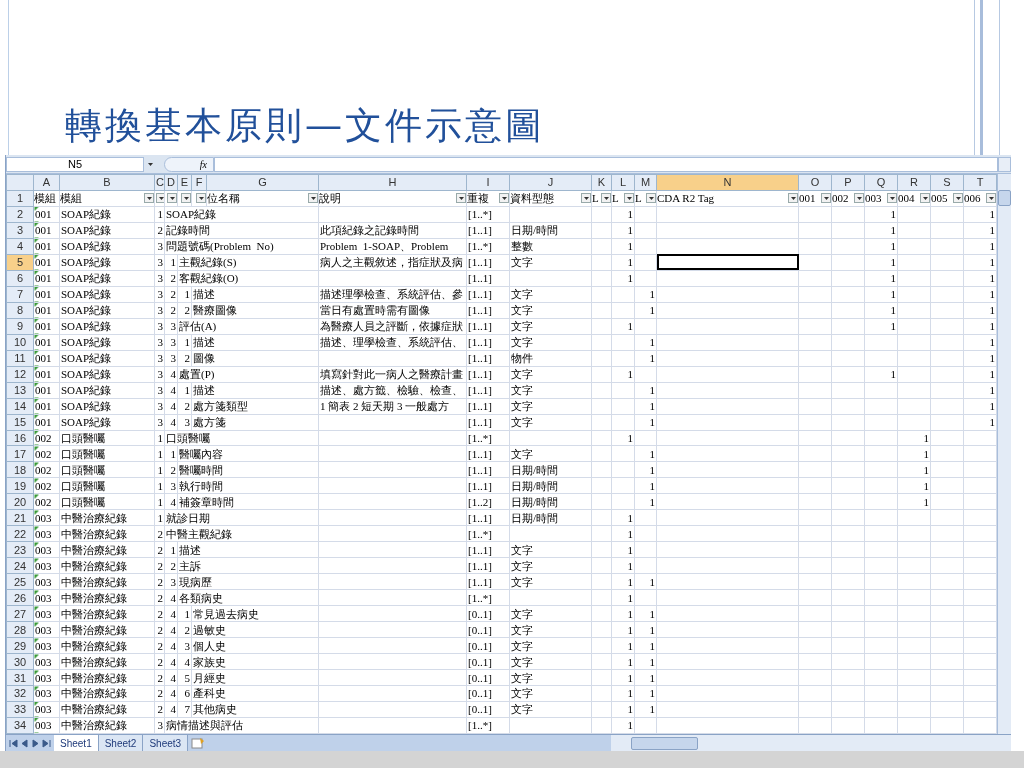 This screenshot has height=768, width=1024. Describe the element at coordinates (488, 246) in the screenshot. I see `table-cell: [1..*]` at that location.